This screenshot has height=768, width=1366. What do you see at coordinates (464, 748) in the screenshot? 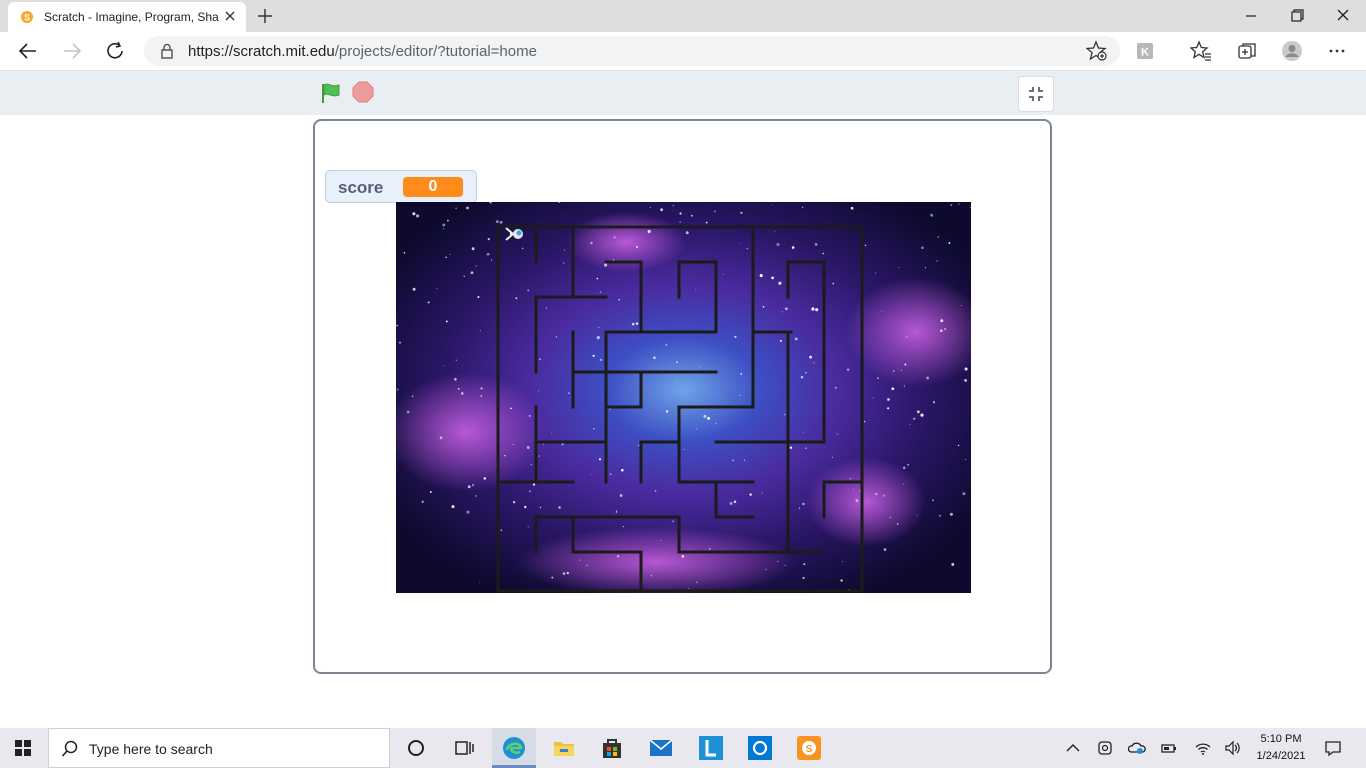
I see `task-view-icon` at bounding box center [464, 748].